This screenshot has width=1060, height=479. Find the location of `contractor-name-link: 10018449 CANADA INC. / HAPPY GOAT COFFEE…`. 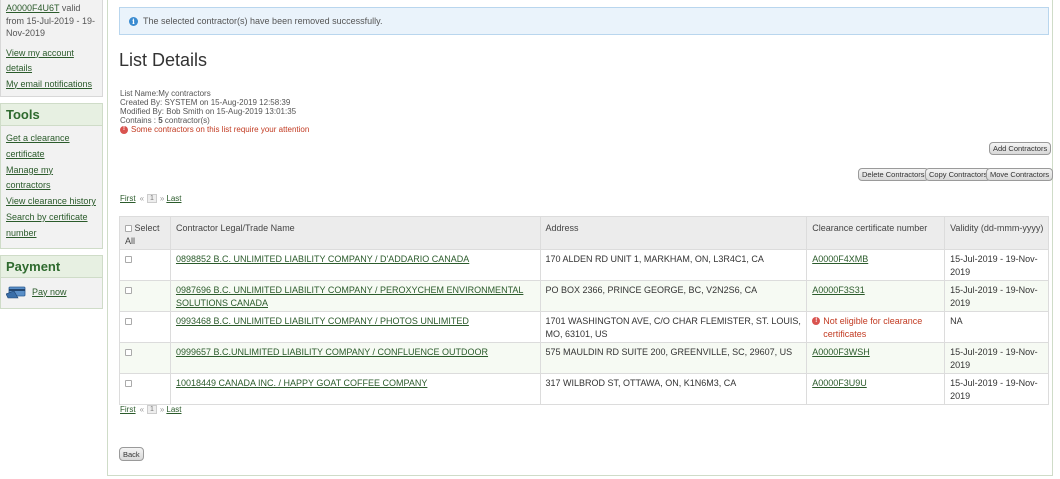

contractor-name-link: 10018449 CANADA INC. / HAPPY GOAT COFFEE… is located at coordinates (301, 383).